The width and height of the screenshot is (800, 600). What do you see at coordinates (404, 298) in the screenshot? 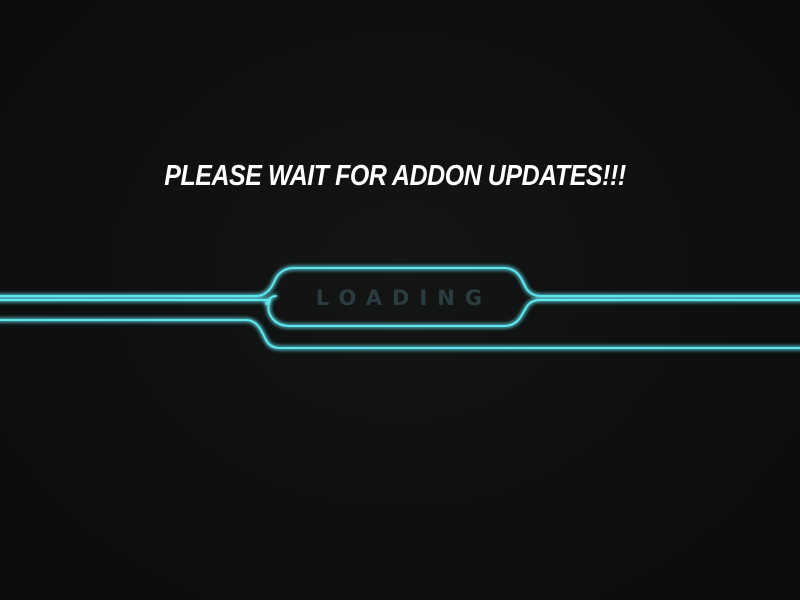
I see `loading-label: LOADING` at bounding box center [404, 298].